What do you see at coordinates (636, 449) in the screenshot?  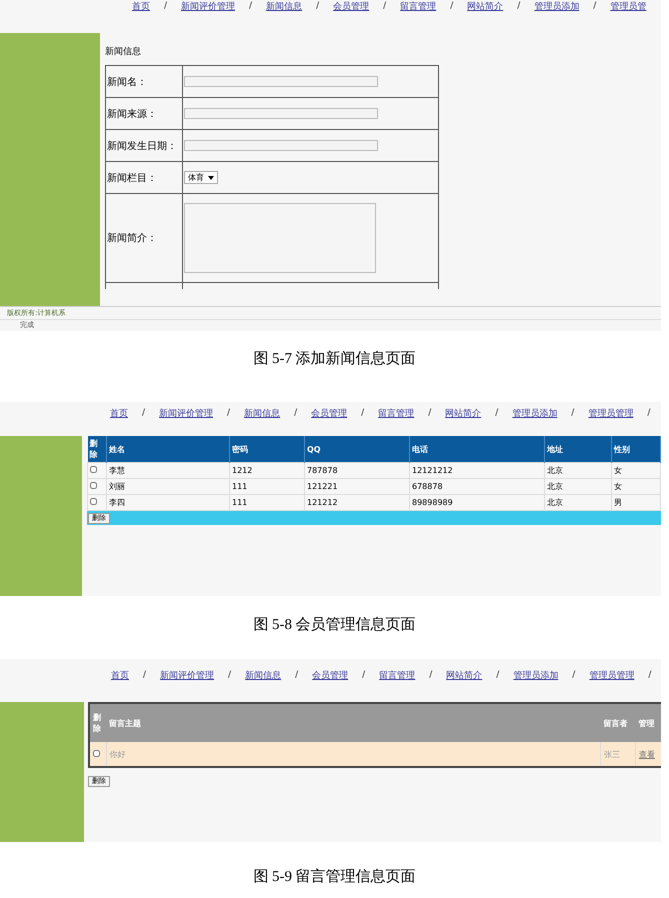 I see `column-header: 性别` at bounding box center [636, 449].